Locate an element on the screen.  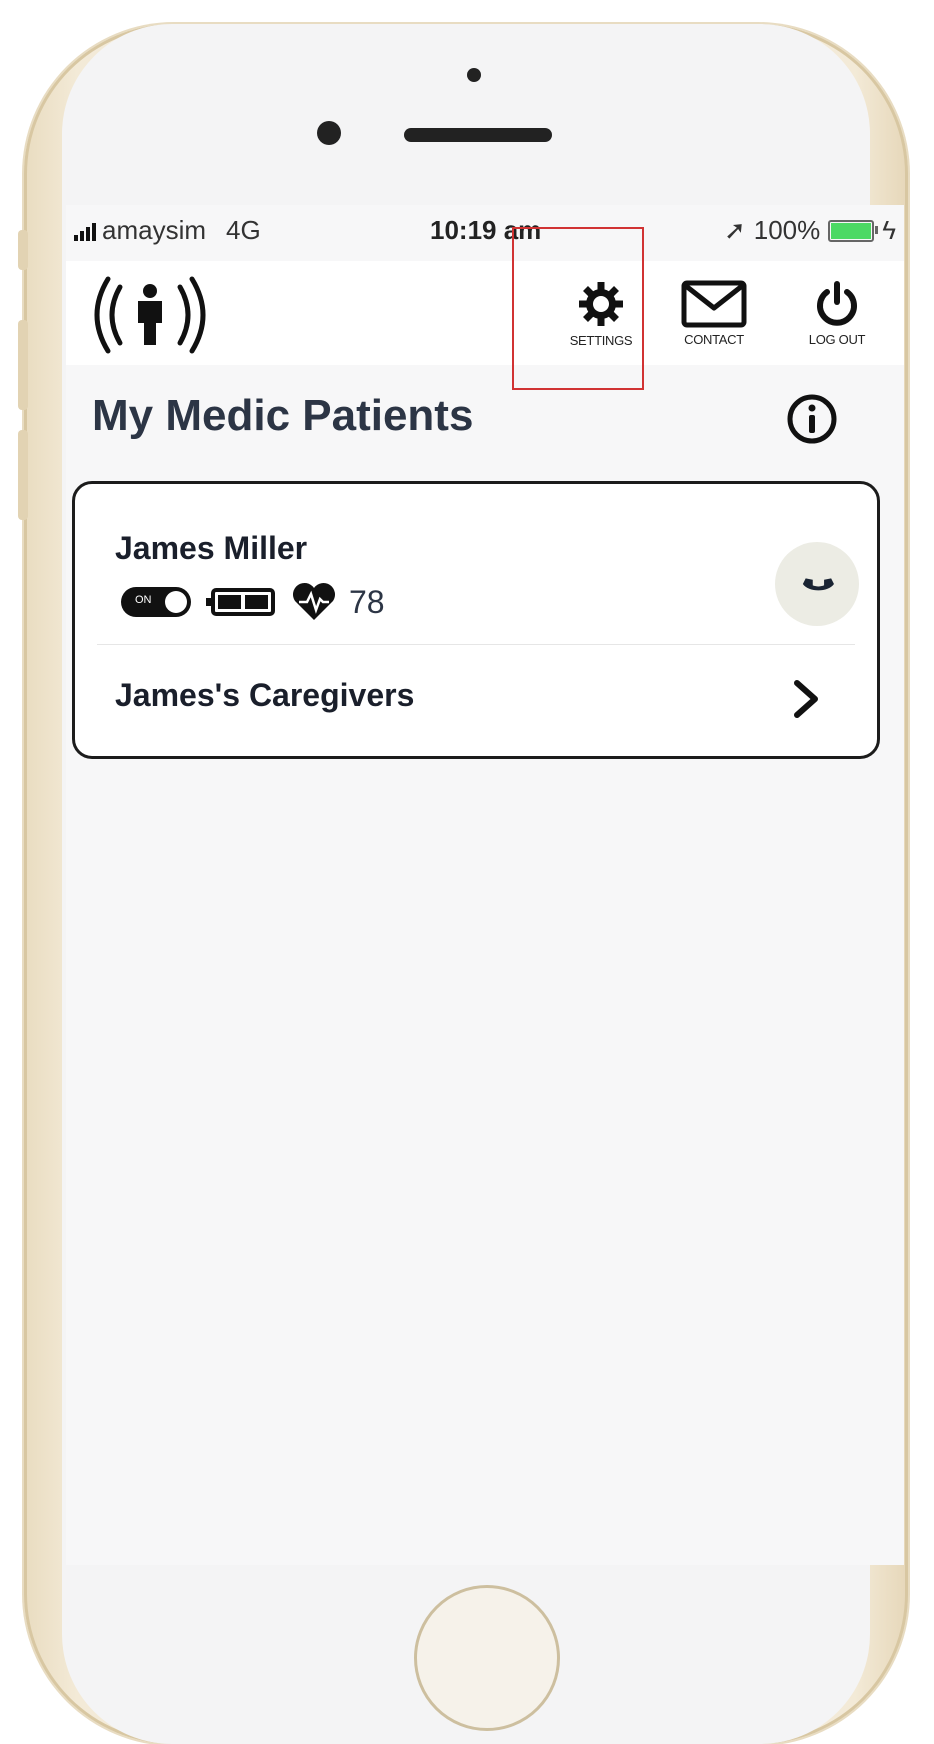
network-type: 4G is located at coordinates (243, 230).